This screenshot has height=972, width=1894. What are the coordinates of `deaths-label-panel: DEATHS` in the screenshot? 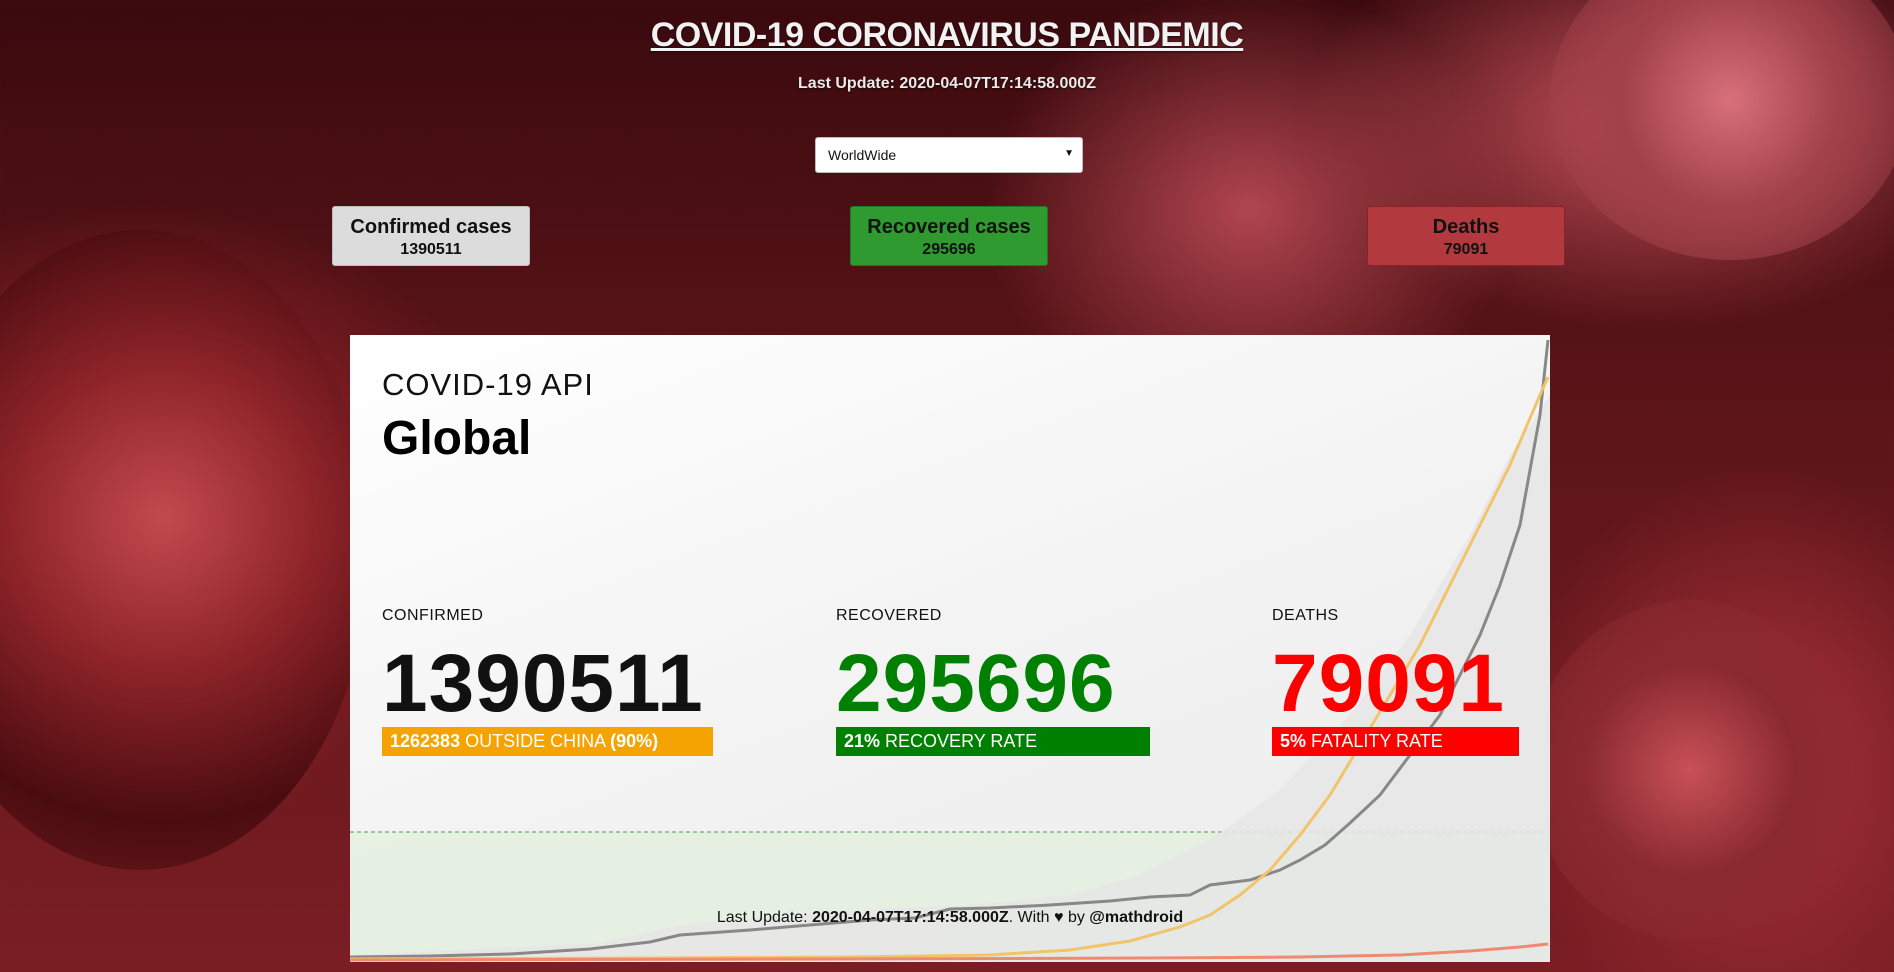 It's located at (1305, 615).